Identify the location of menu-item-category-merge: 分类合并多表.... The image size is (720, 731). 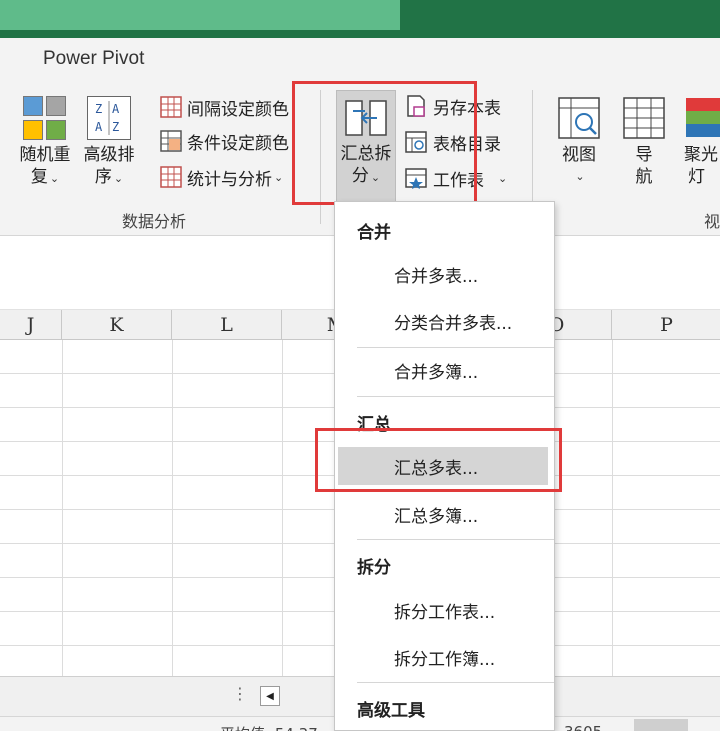
(444, 321).